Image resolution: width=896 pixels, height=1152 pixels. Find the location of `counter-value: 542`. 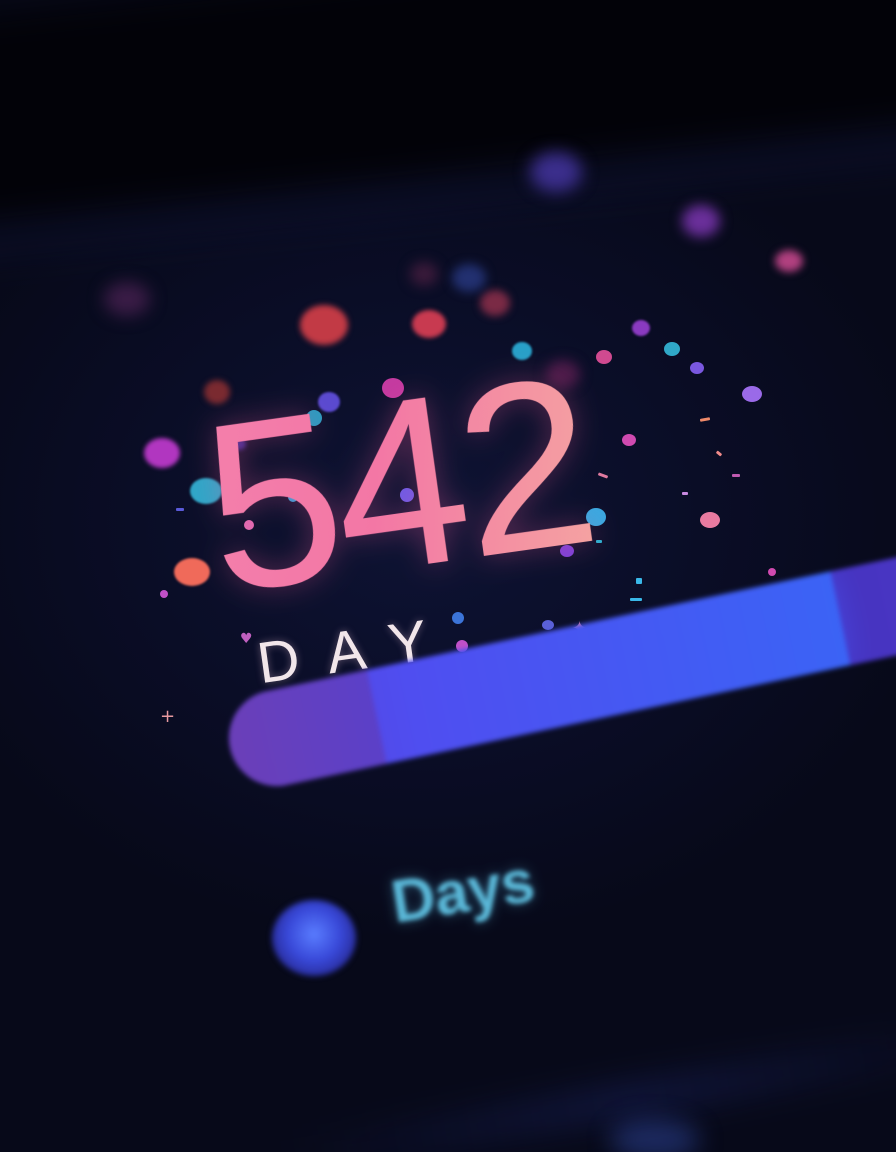

counter-value: 542 is located at coordinates (397, 484).